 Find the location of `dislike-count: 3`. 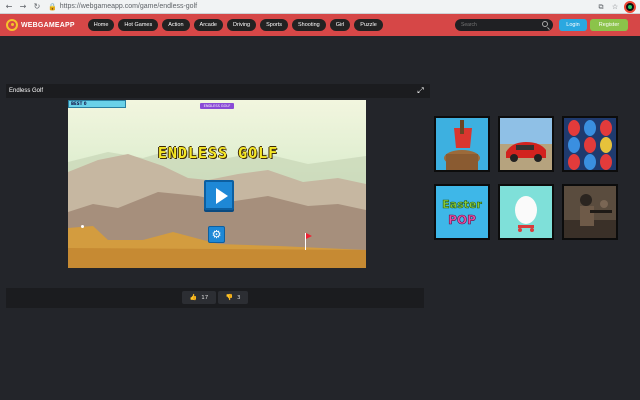

dislike-count: 3 is located at coordinates (238, 298).